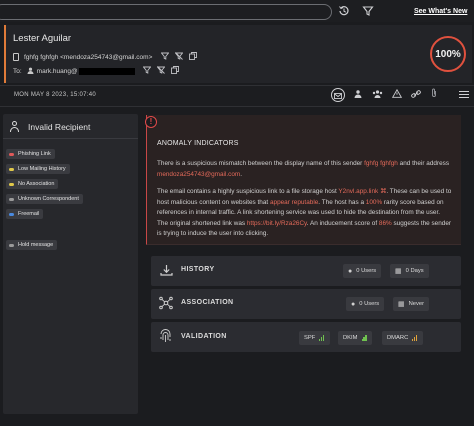 This screenshot has height=426, width=474. I want to click on hold-message-button: Hold message, so click(32, 245).